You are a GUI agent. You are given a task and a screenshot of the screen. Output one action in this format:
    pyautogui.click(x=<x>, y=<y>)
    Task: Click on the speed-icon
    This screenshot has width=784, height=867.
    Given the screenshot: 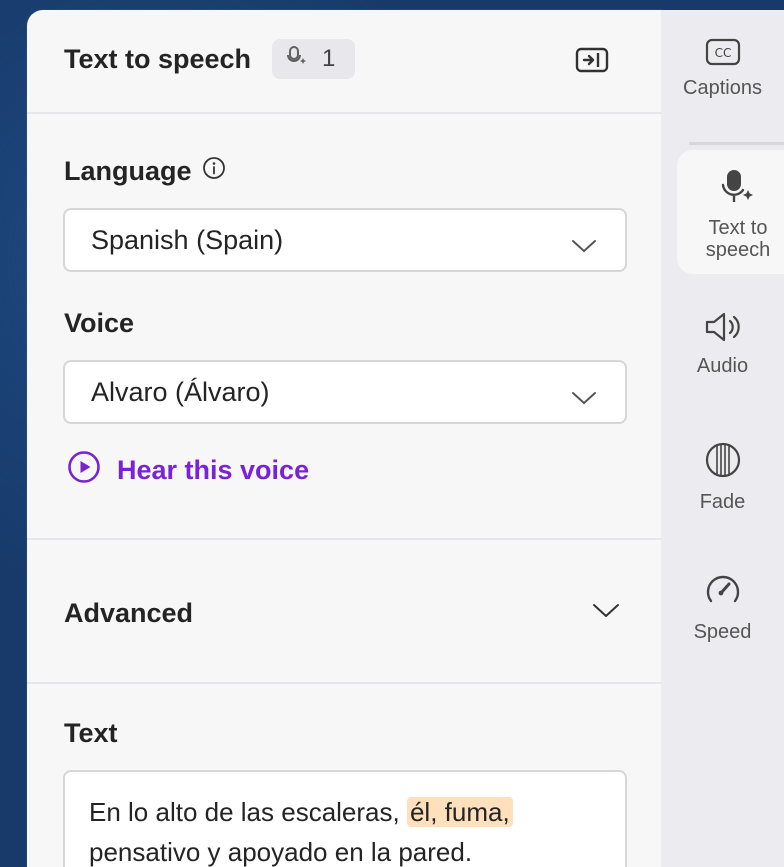 What is the action you would take?
    pyautogui.click(x=723, y=592)
    